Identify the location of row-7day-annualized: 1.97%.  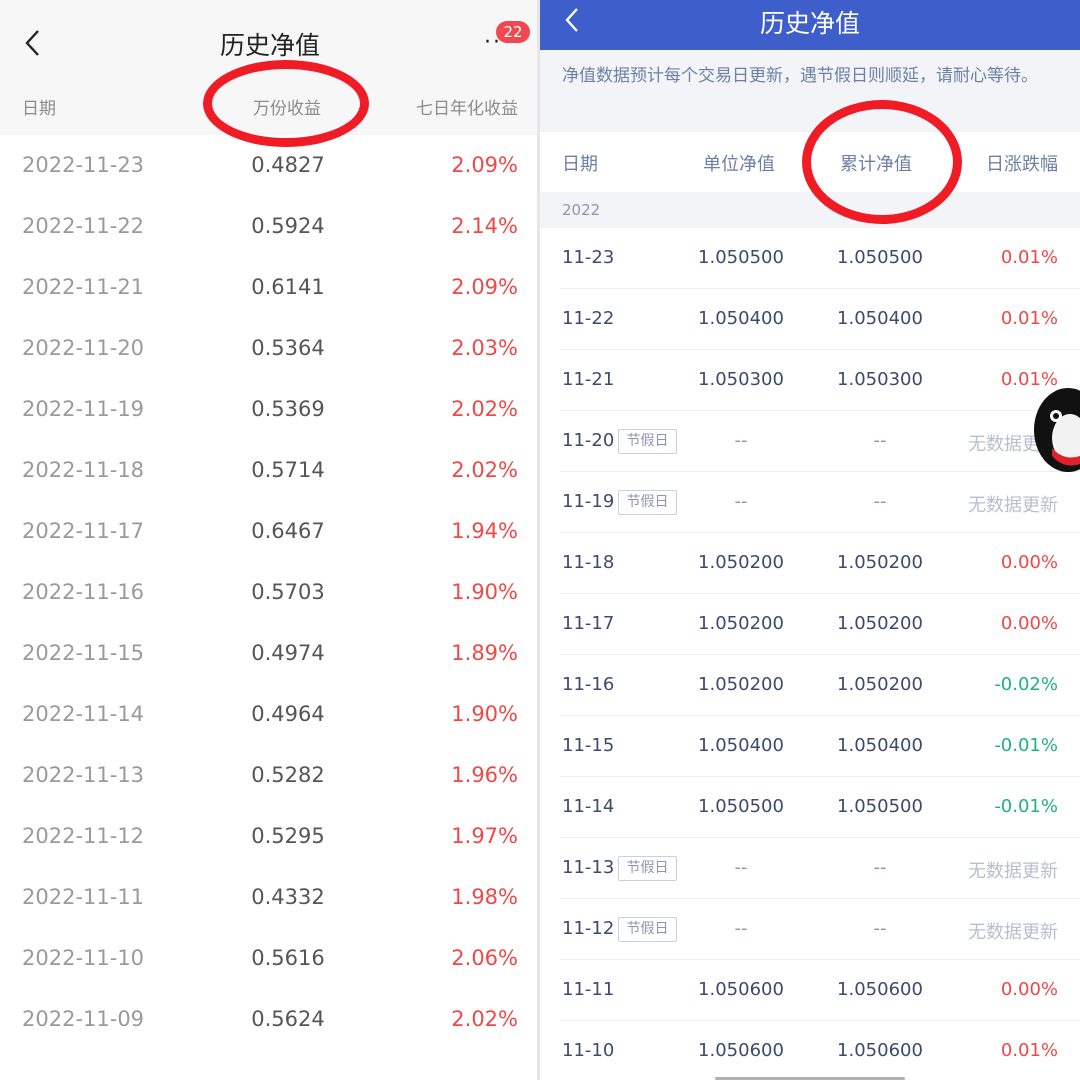
(484, 836).